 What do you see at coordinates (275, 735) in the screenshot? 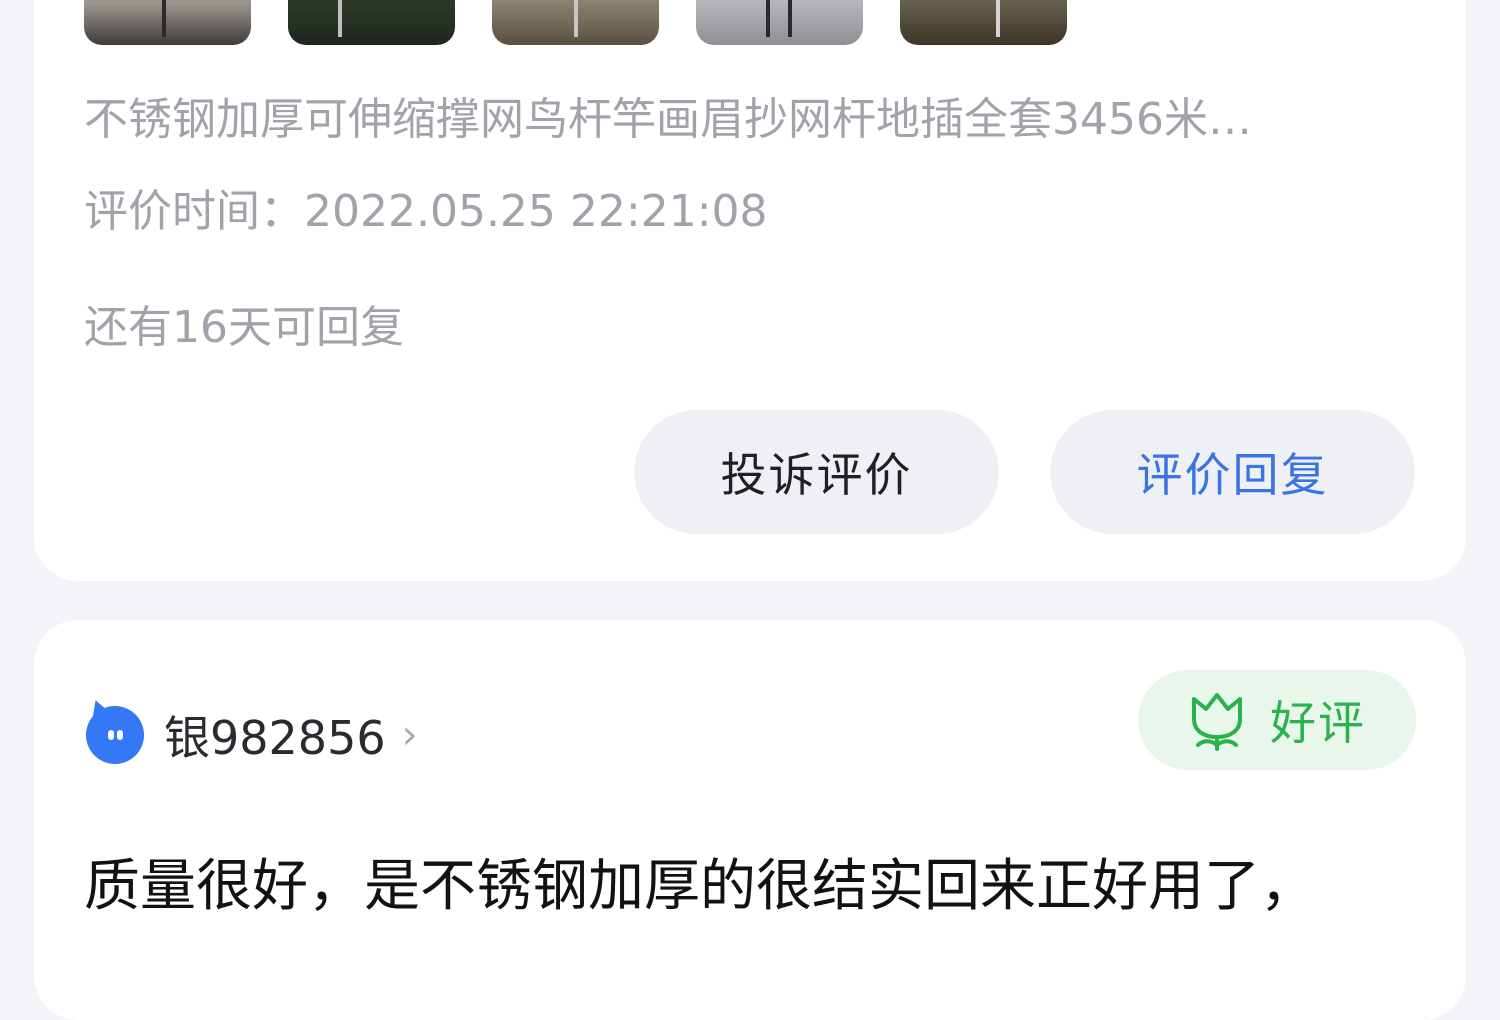
I see `reviewer-username: 银982856` at bounding box center [275, 735].